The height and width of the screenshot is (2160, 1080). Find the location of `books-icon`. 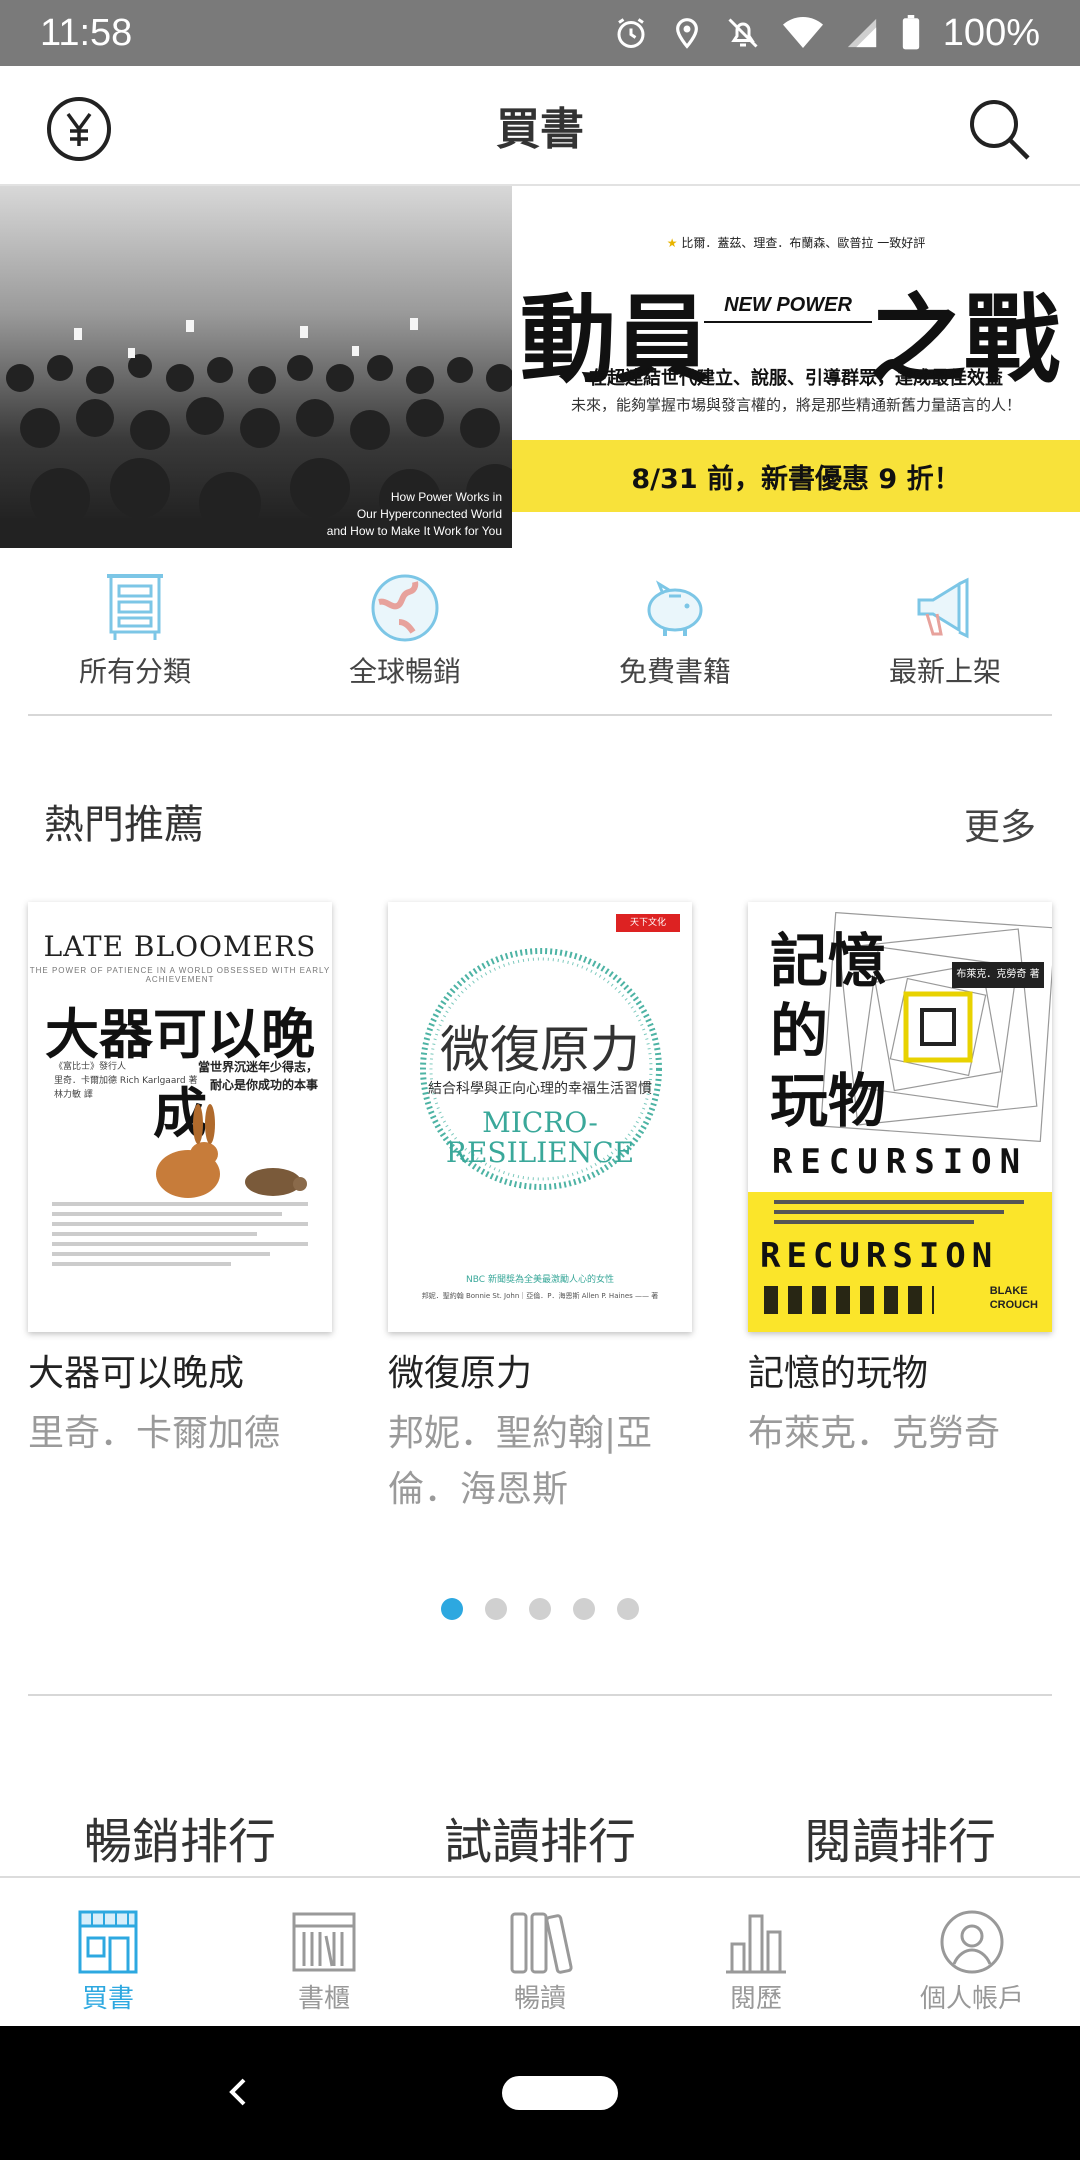

books-icon is located at coordinates (541, 1943).